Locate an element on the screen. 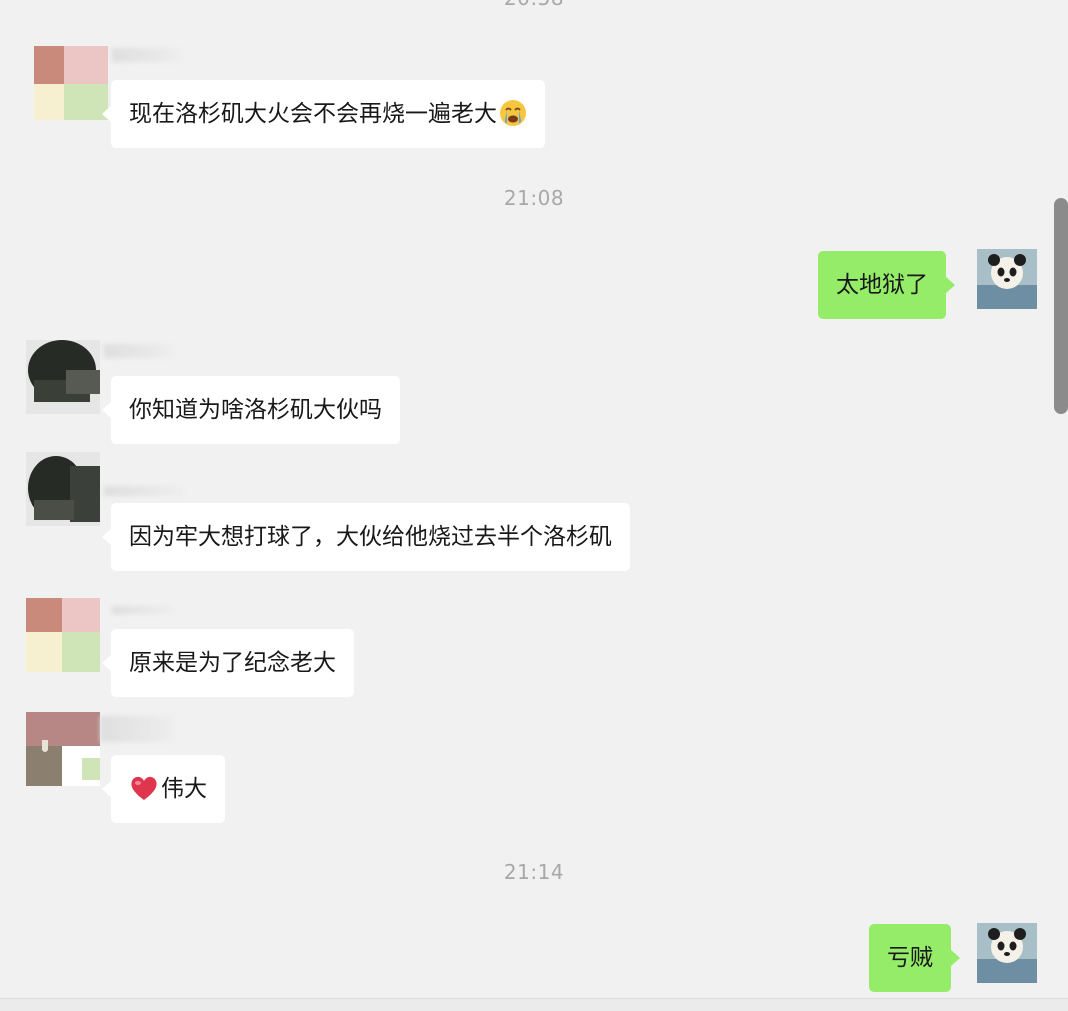 Image resolution: width=1068 pixels, height=1011 pixels. message-text: 现在洛杉矶大火会不会再烧一遍老大 is located at coordinates (313, 114).